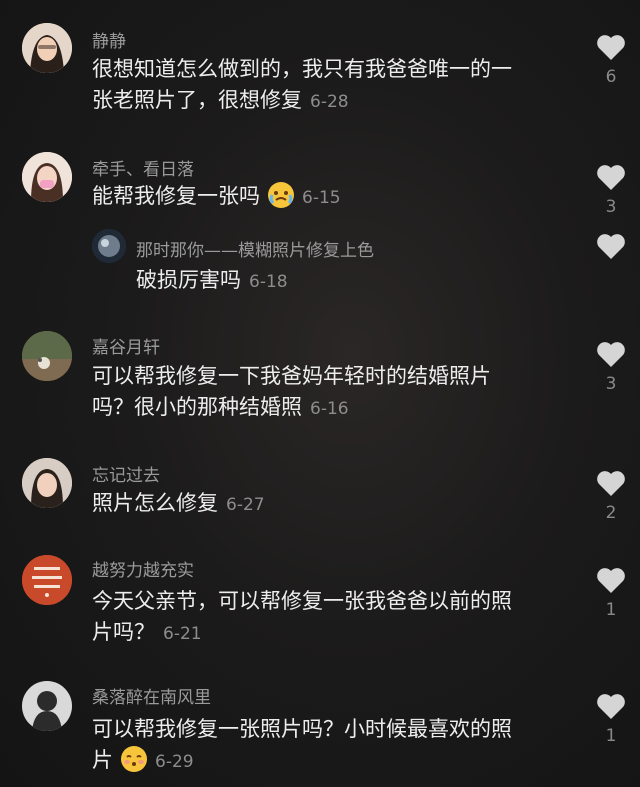 Image resolution: width=640 pixels, height=787 pixels. I want to click on comment-date: 6-29, so click(174, 762).